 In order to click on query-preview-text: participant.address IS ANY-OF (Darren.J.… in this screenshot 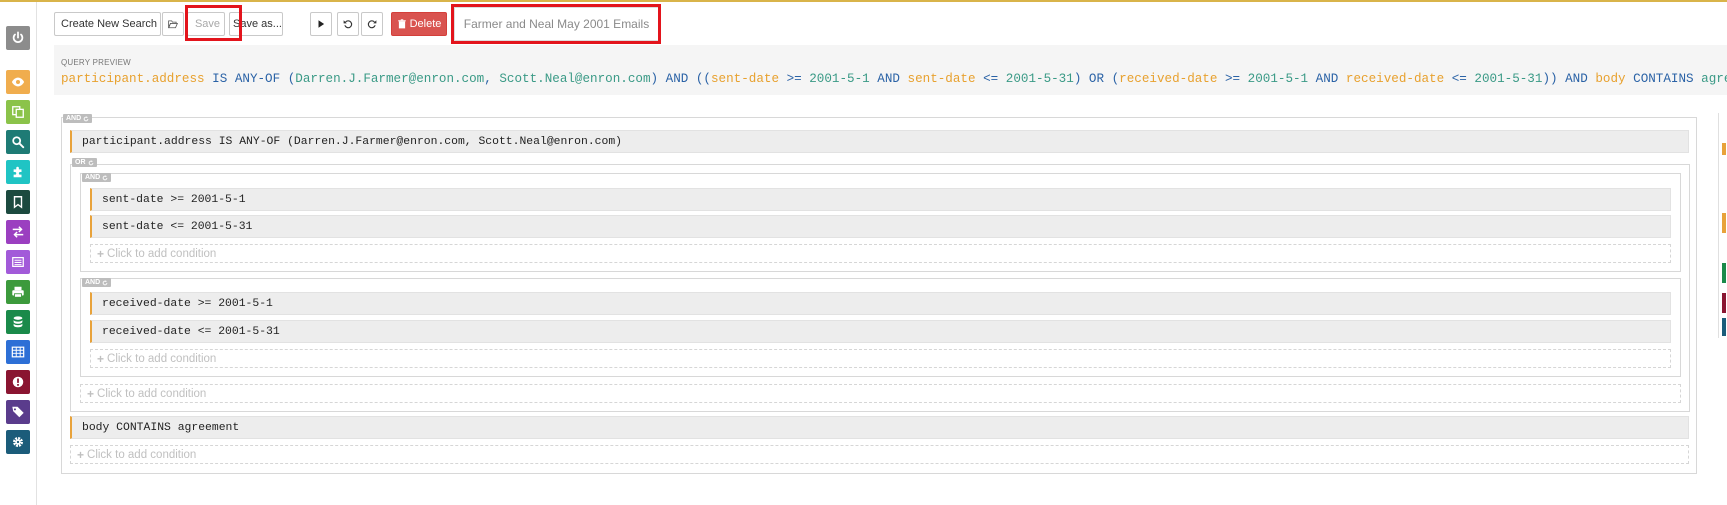, I will do `click(894, 79)`.